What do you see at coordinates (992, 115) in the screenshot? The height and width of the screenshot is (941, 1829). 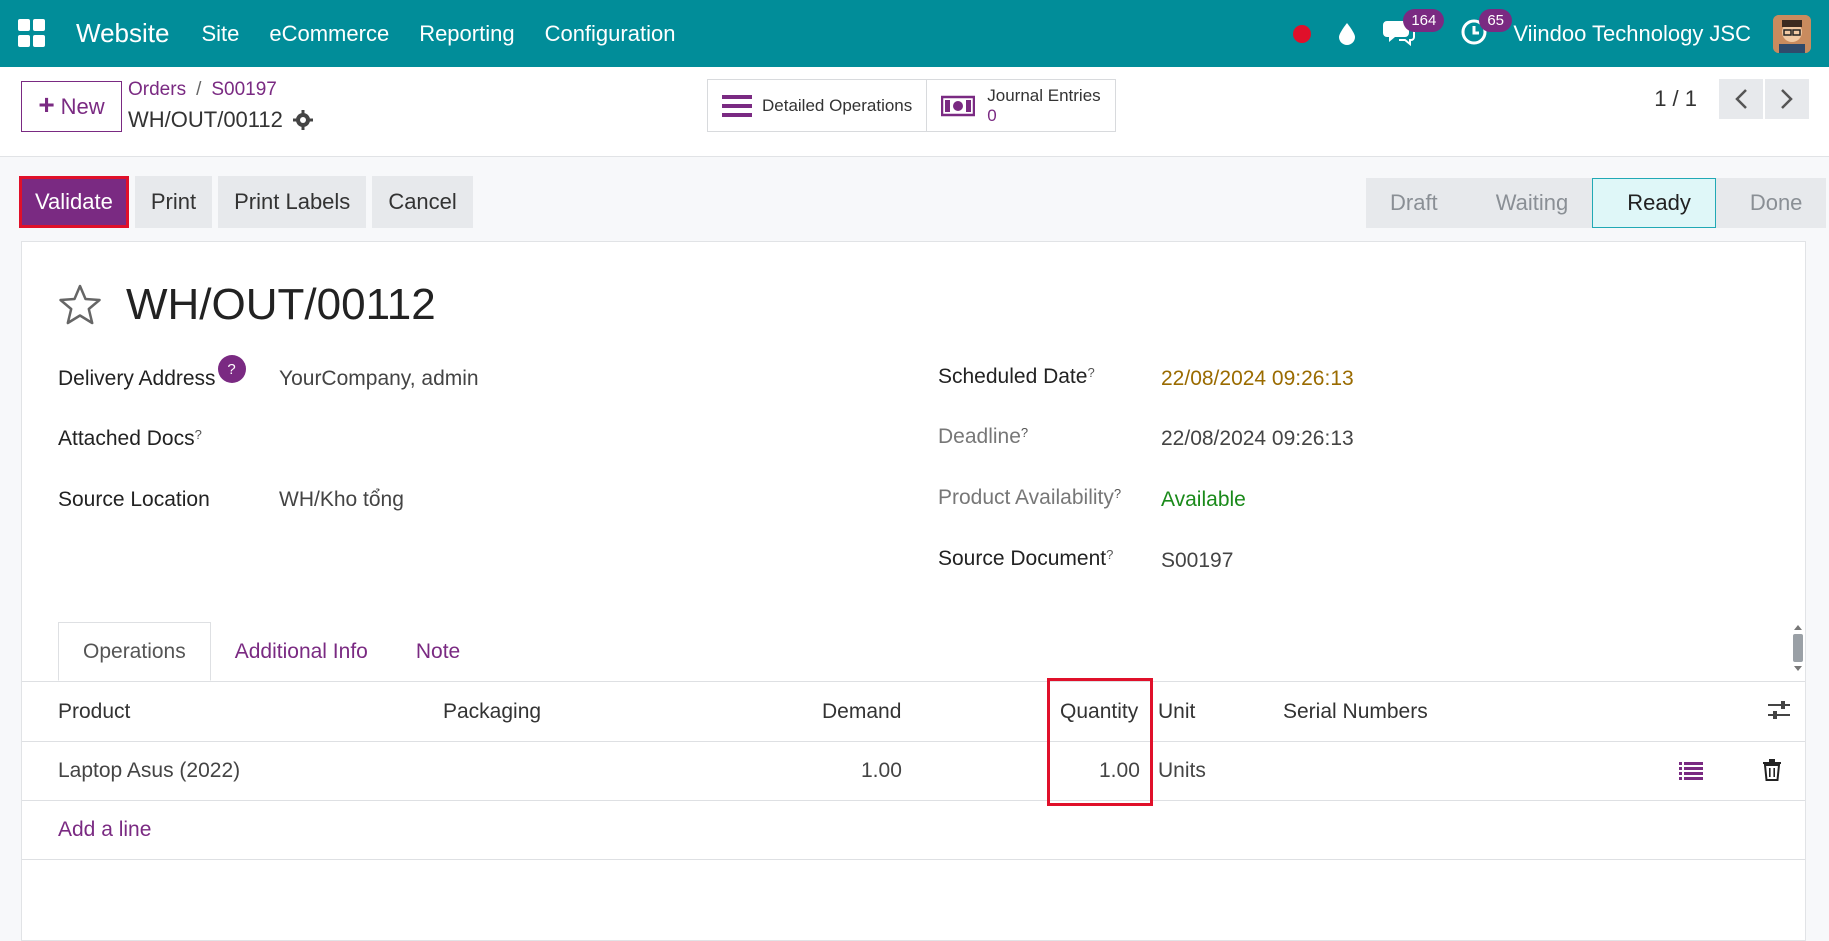 I see `journal-entries-count: 0` at bounding box center [992, 115].